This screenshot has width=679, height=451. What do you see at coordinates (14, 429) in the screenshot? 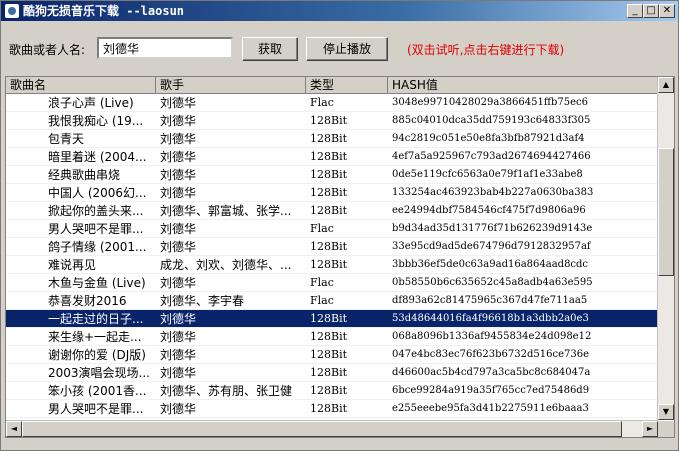
I see `scroll-left-icon: ◄` at bounding box center [14, 429].